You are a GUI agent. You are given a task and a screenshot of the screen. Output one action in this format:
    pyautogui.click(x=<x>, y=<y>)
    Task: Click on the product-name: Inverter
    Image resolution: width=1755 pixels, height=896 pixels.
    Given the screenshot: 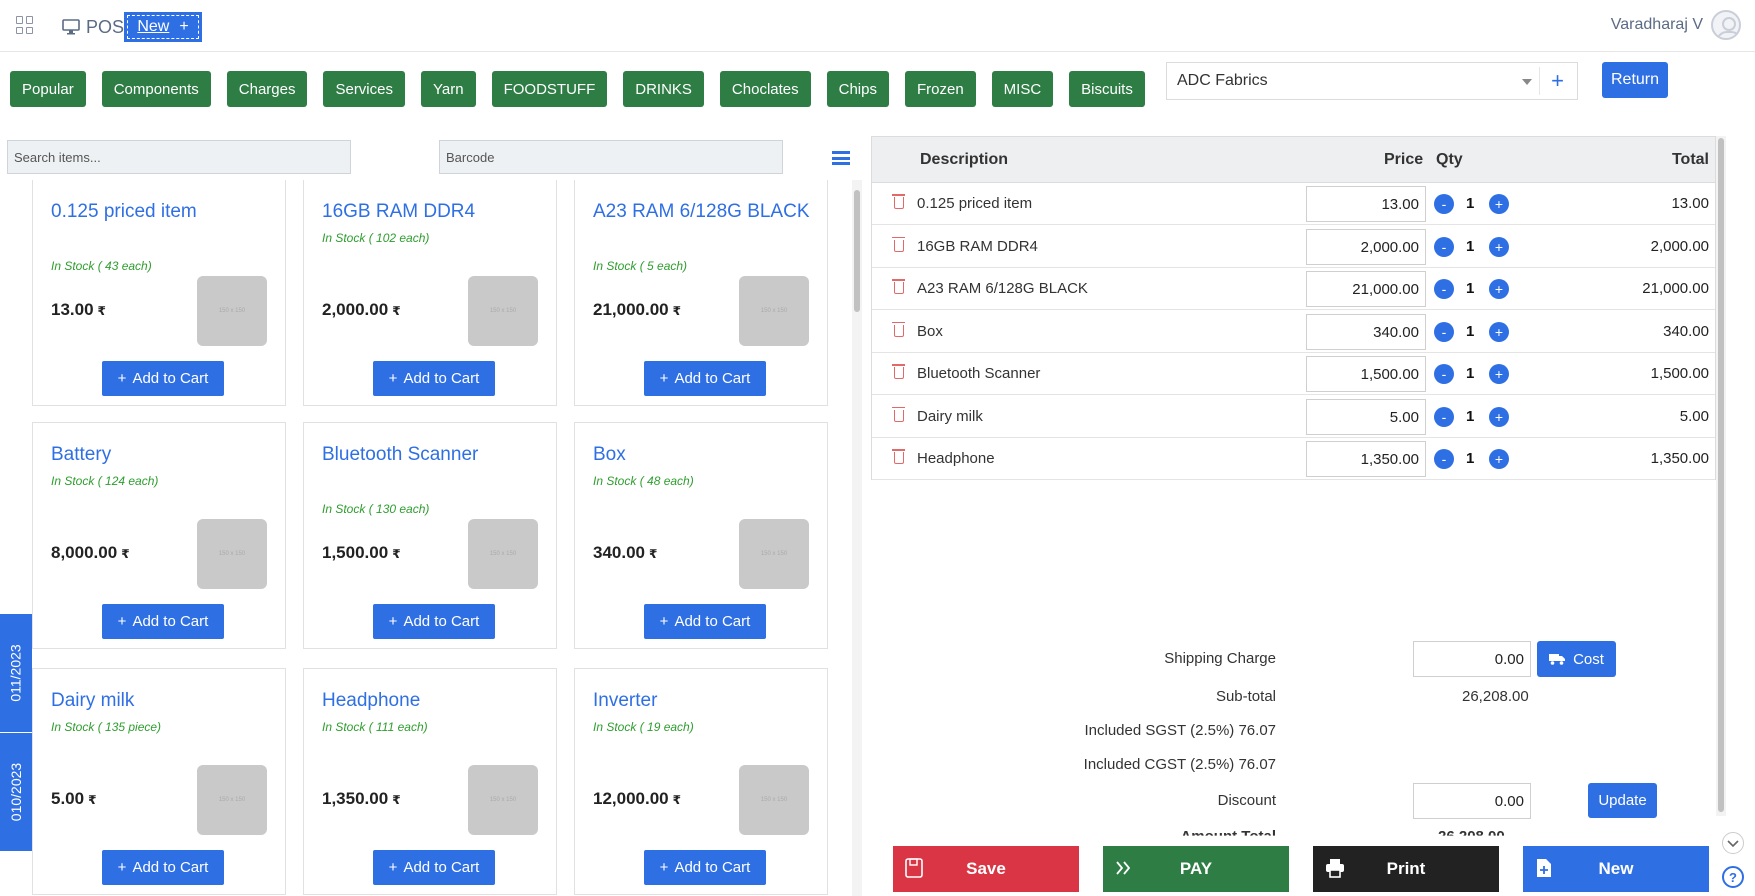 What is the action you would take?
    pyautogui.click(x=703, y=701)
    